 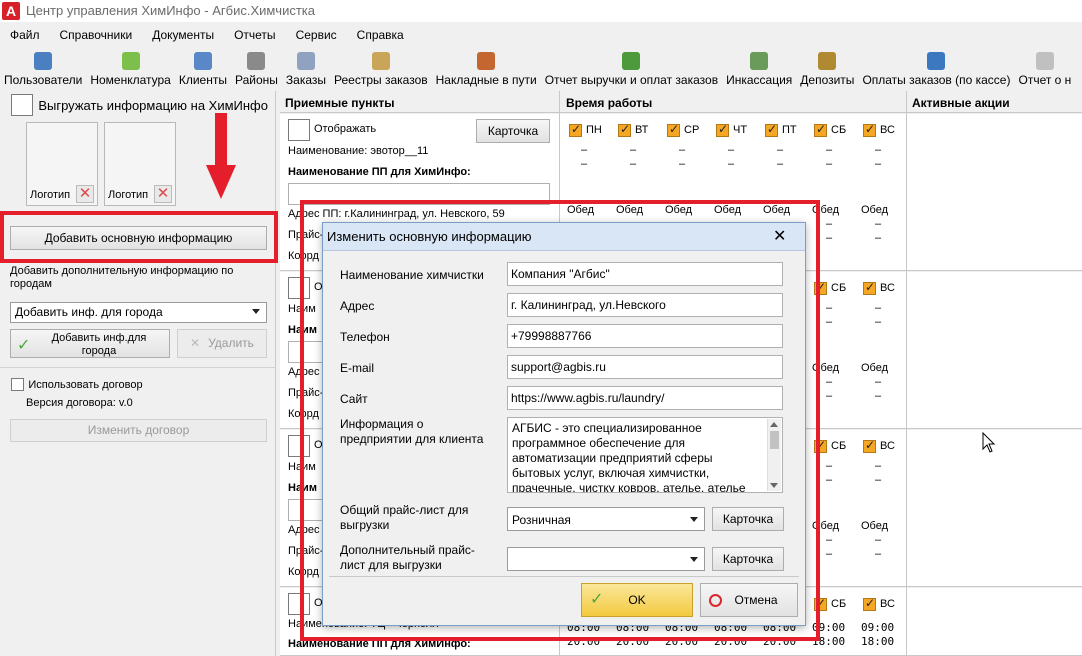 What do you see at coordinates (79, 403) in the screenshot?
I see `contract-version: Версия договора: v.0` at bounding box center [79, 403].